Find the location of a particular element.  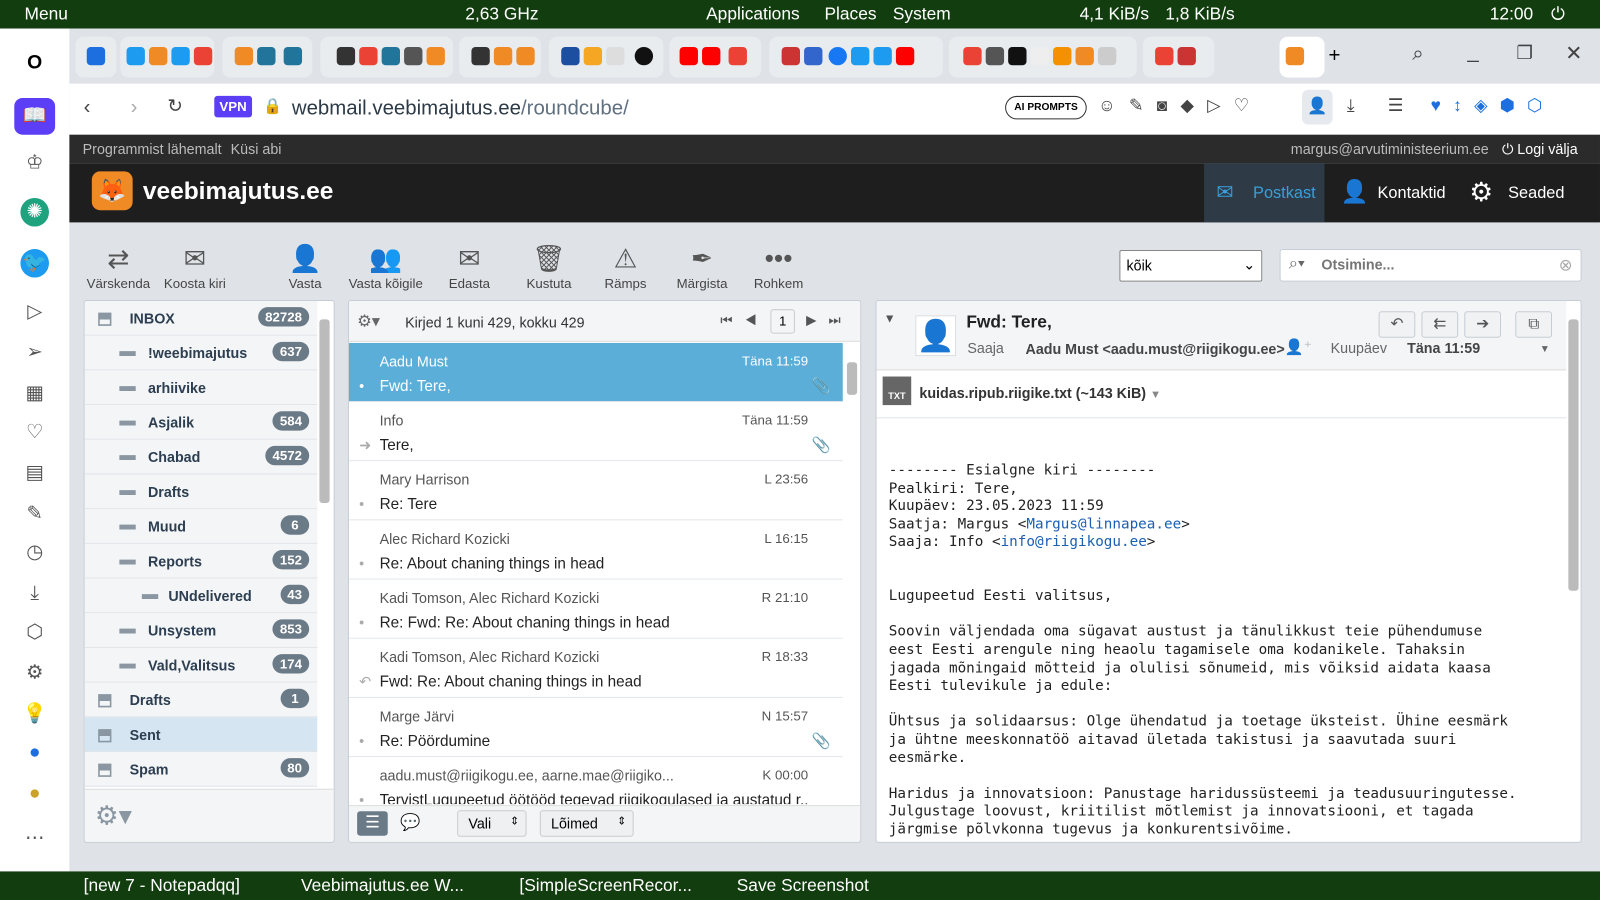

vpn-badge: VPN is located at coordinates (233, 106).